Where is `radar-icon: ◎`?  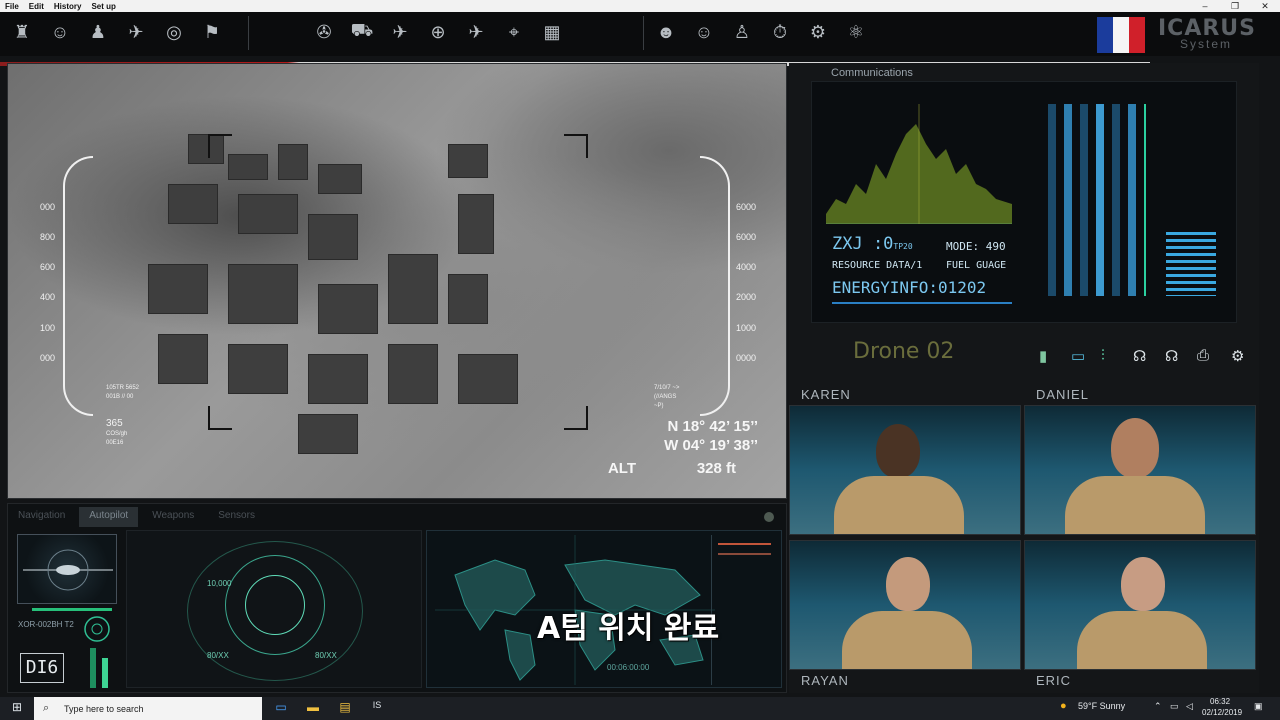 radar-icon: ◎ is located at coordinates (174, 32).